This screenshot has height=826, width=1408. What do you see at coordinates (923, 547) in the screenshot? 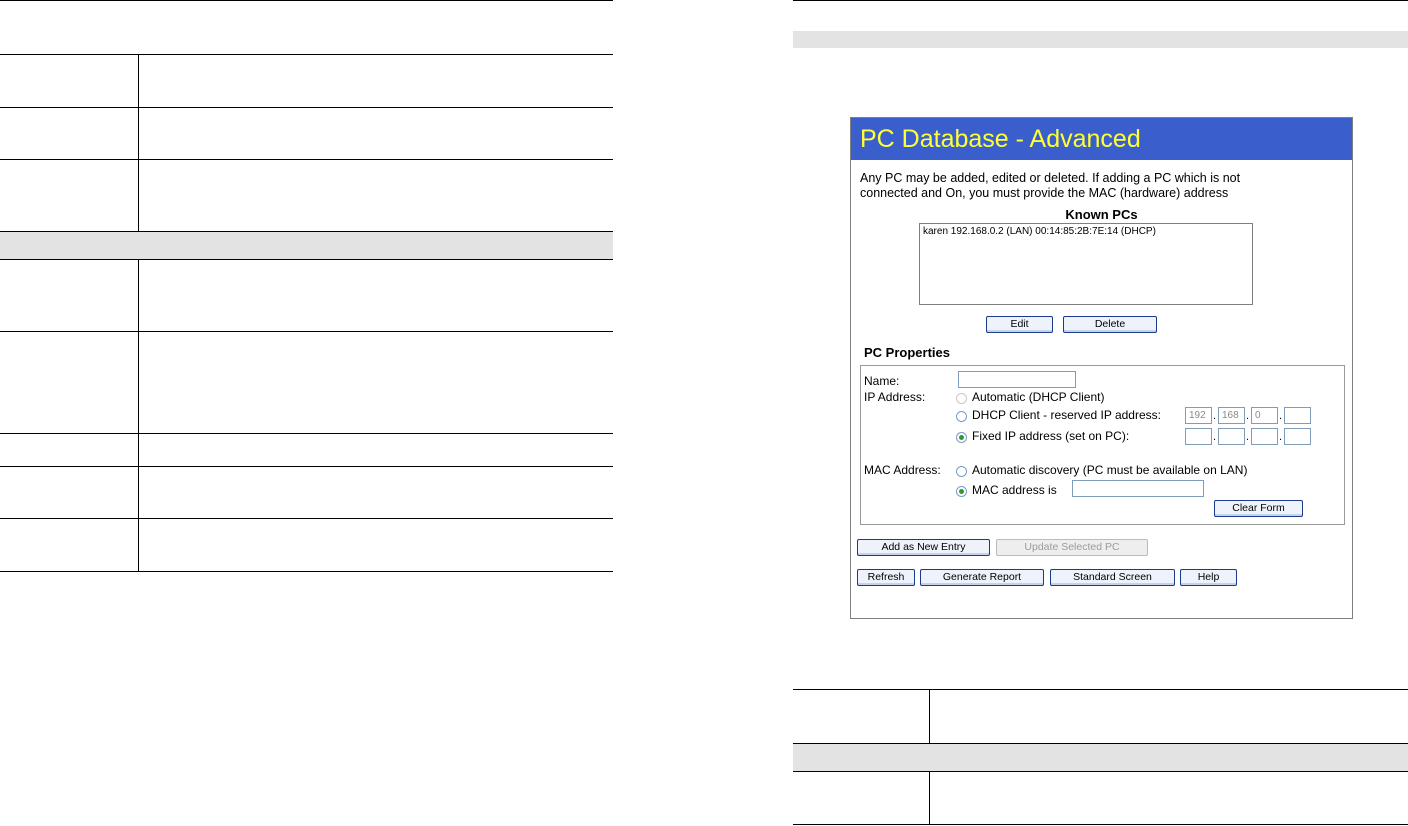
I see `add-entry-button: Add as New Entry` at bounding box center [923, 547].